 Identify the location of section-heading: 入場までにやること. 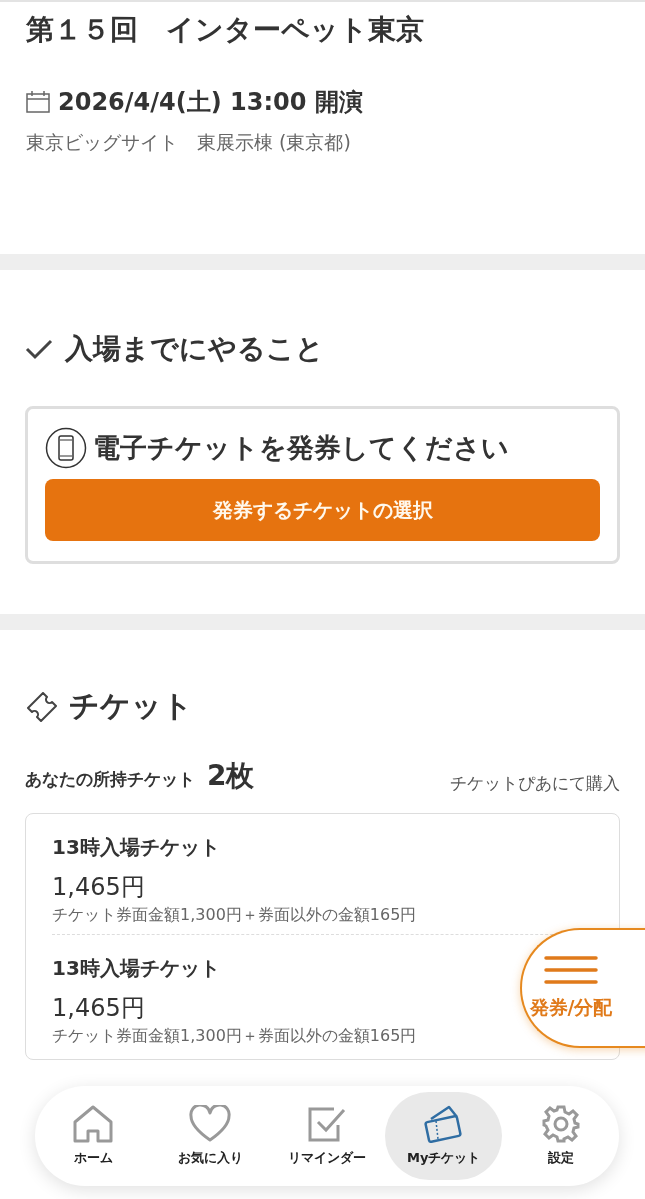
(194, 349).